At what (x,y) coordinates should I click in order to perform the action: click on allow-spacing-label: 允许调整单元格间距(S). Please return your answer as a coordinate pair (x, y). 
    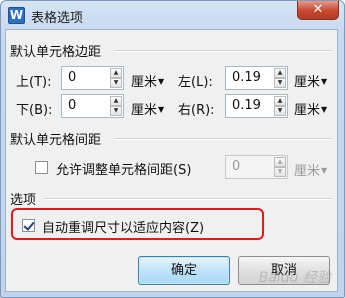
    Looking at the image, I should click on (123, 168).